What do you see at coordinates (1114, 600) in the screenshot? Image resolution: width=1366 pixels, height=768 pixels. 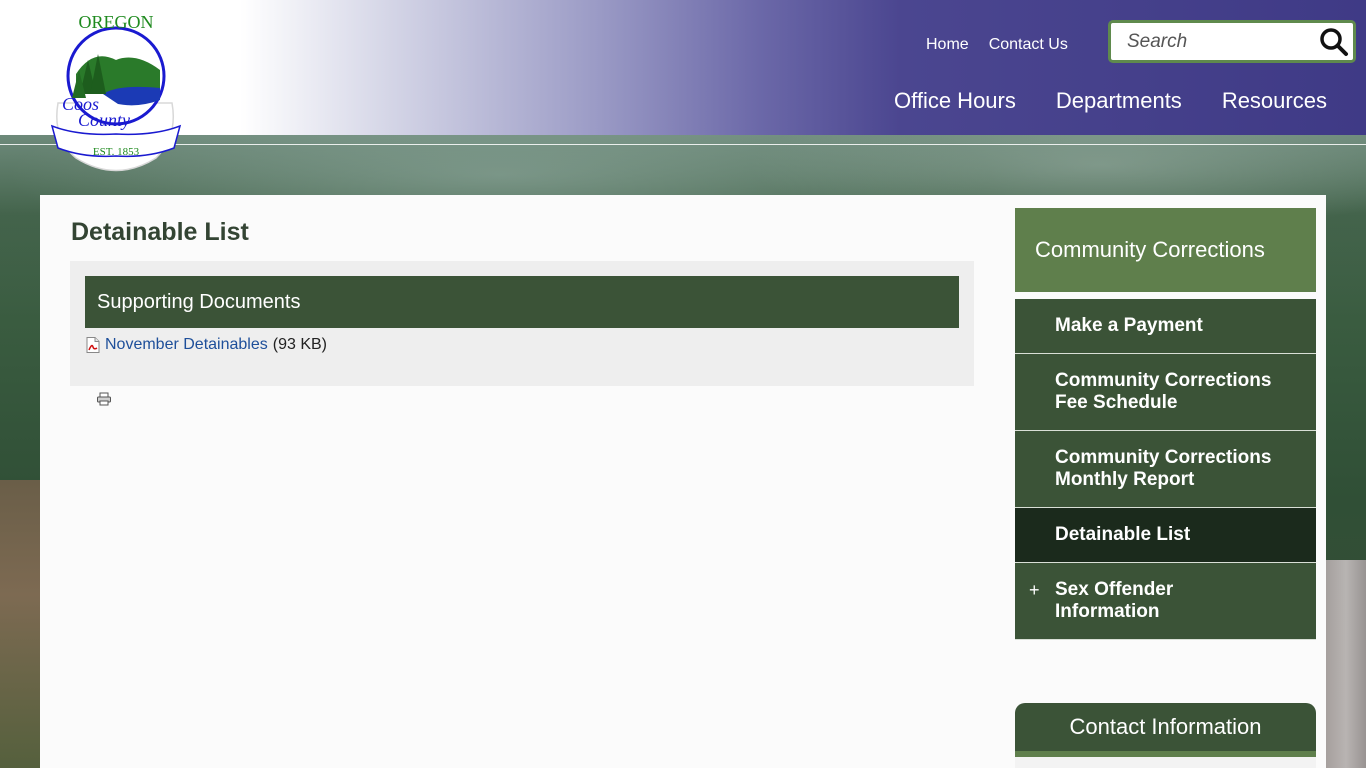 I see `sidebar-item-label: Sex Offender Information` at bounding box center [1114, 600].